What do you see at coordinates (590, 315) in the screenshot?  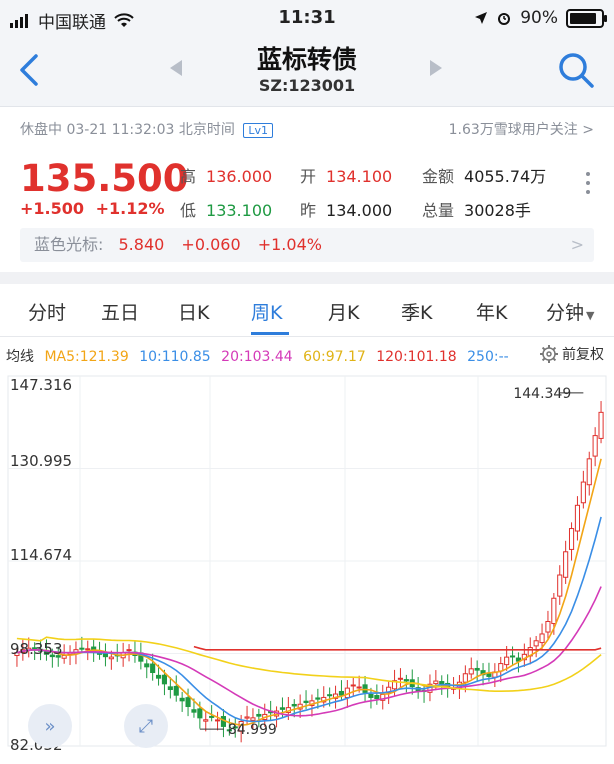 I see `dropdown-arrow-icon: ▼` at bounding box center [590, 315].